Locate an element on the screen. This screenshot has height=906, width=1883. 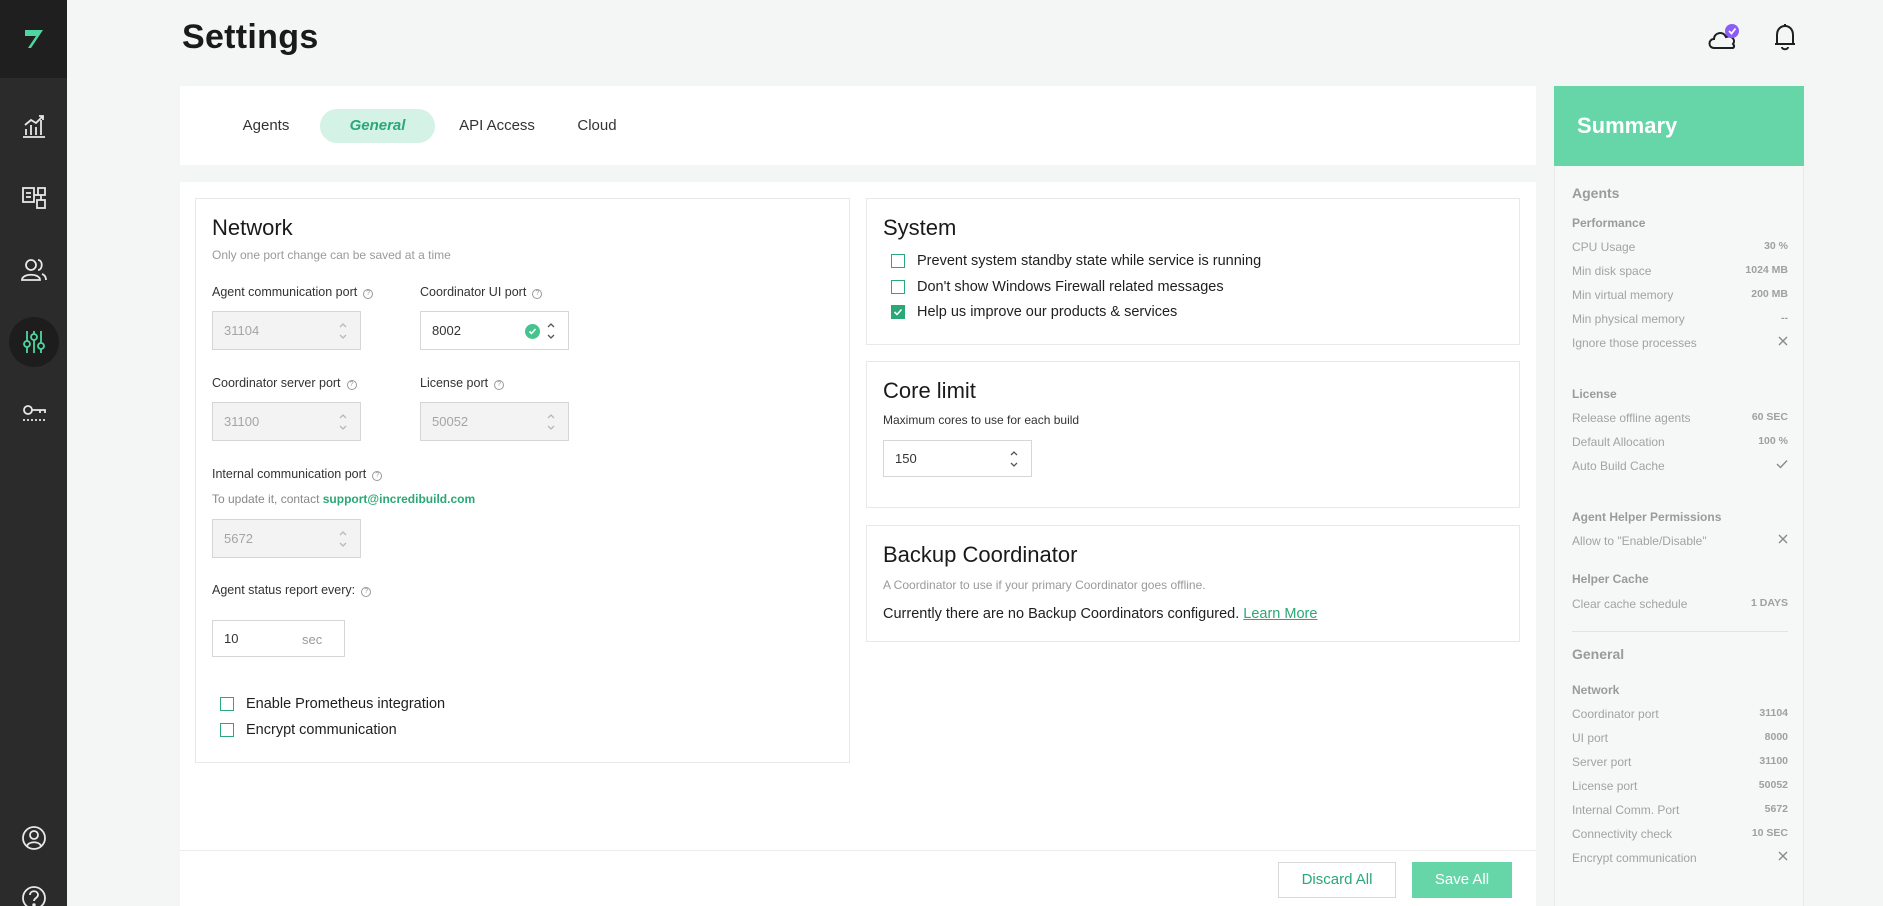
agent-port-input: 31104 is located at coordinates (286, 330).